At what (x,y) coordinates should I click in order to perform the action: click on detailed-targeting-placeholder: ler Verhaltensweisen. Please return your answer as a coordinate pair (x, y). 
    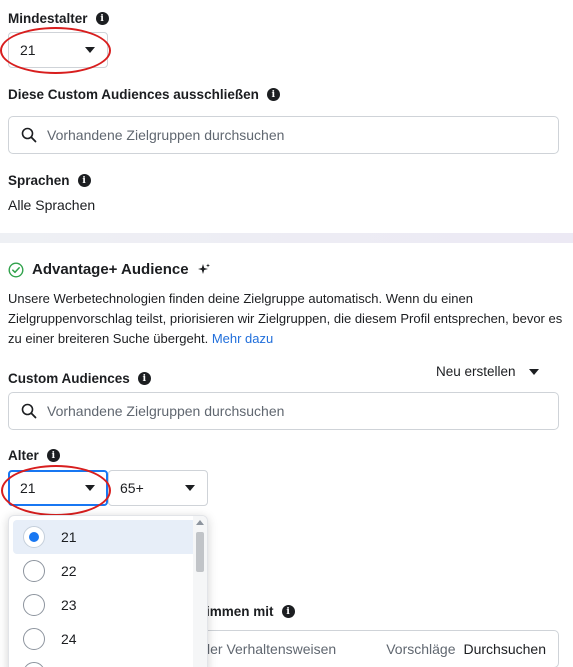
    Looking at the image, I should click on (272, 649).